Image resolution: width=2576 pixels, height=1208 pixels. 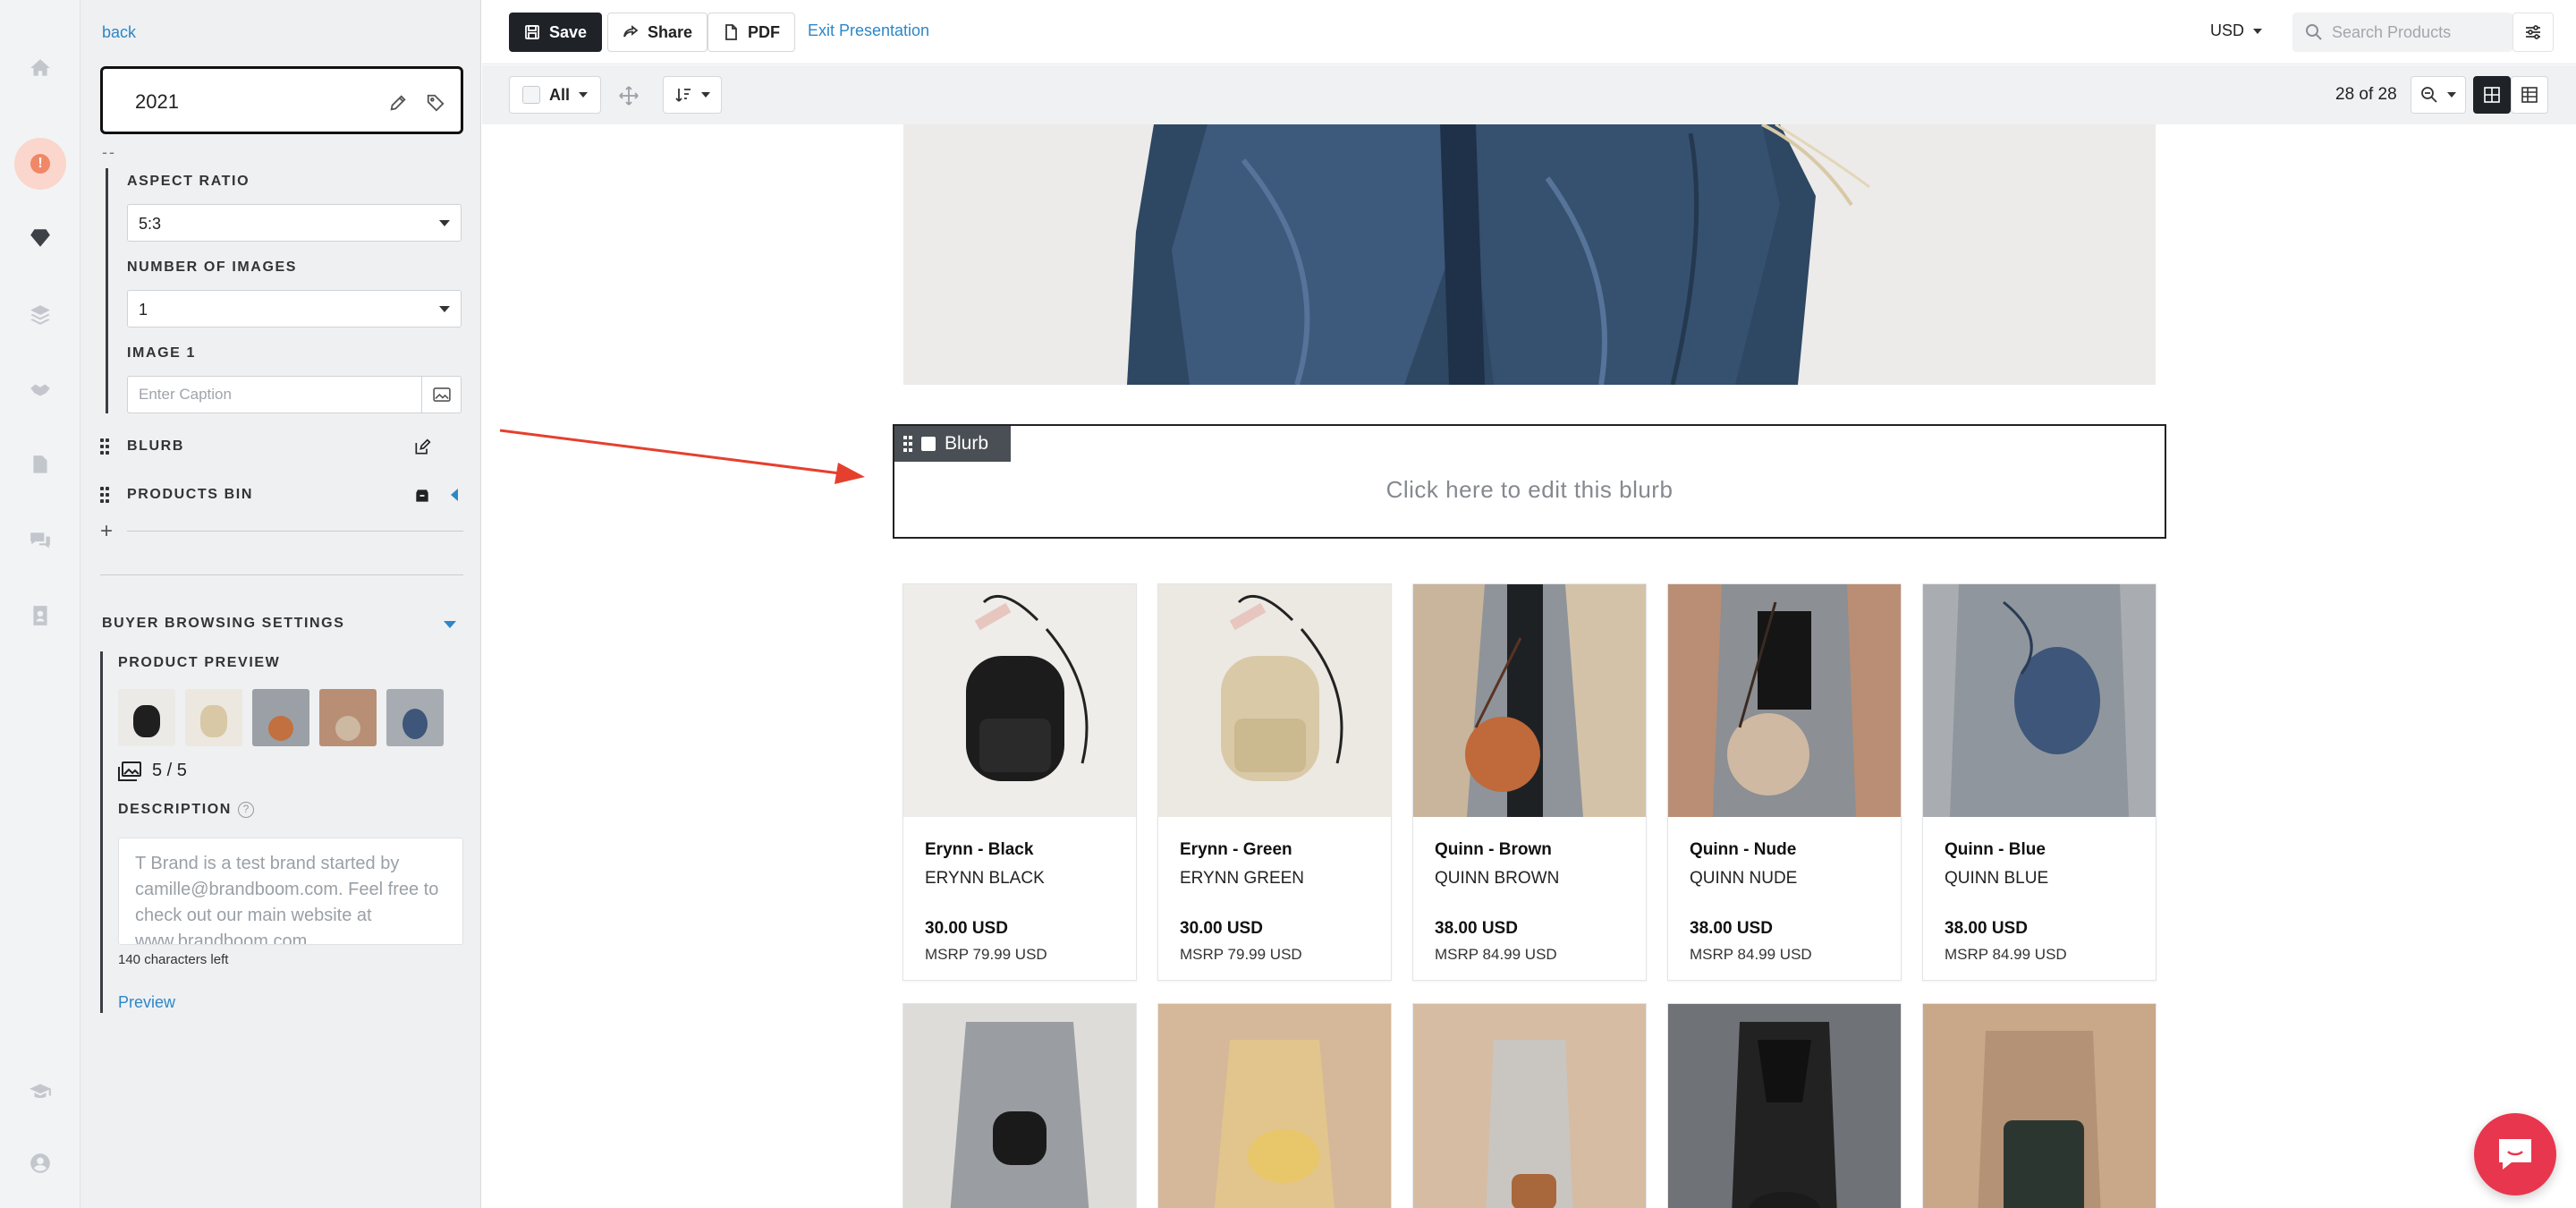 I want to click on annotation-arrow, so click(x=682, y=456).